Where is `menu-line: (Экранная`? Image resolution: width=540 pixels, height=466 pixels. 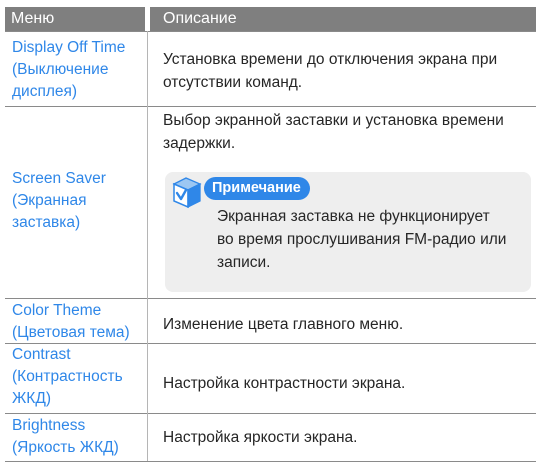
menu-line: (Экранная is located at coordinates (49, 200).